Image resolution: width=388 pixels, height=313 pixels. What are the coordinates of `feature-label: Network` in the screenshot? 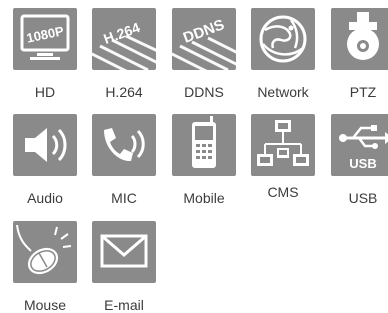 It's located at (283, 92).